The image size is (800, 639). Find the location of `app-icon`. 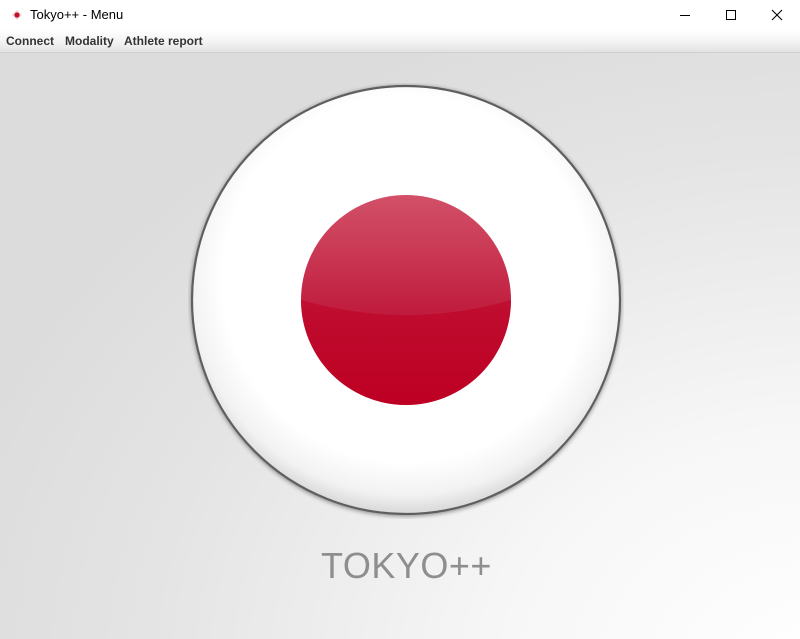

app-icon is located at coordinates (17, 15).